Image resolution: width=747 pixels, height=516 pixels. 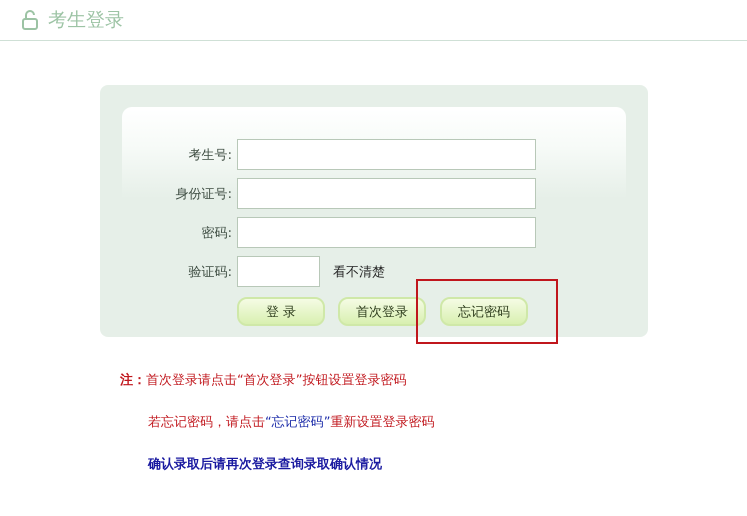 I want to click on quoted-term: “忘记密码”, so click(x=297, y=422).